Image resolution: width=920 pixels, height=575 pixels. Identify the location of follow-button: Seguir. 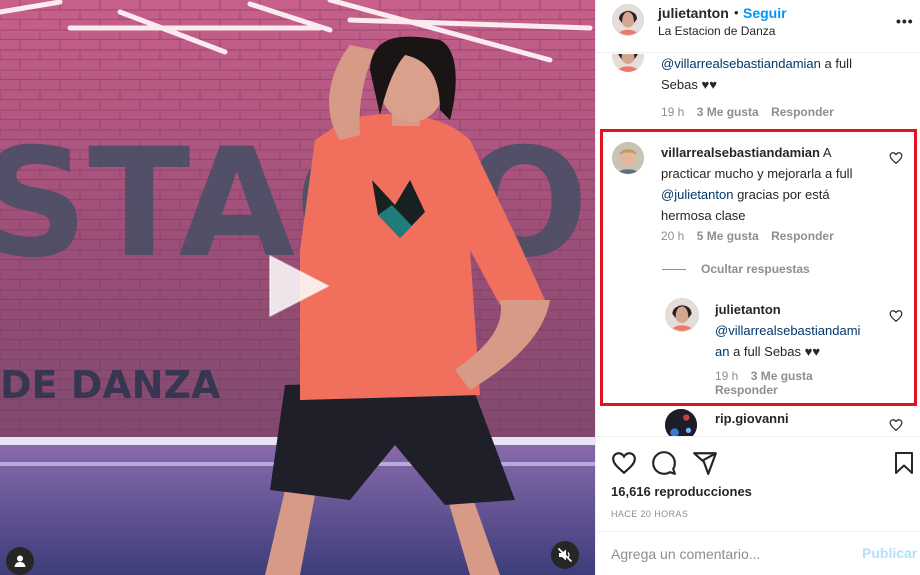
(765, 13).